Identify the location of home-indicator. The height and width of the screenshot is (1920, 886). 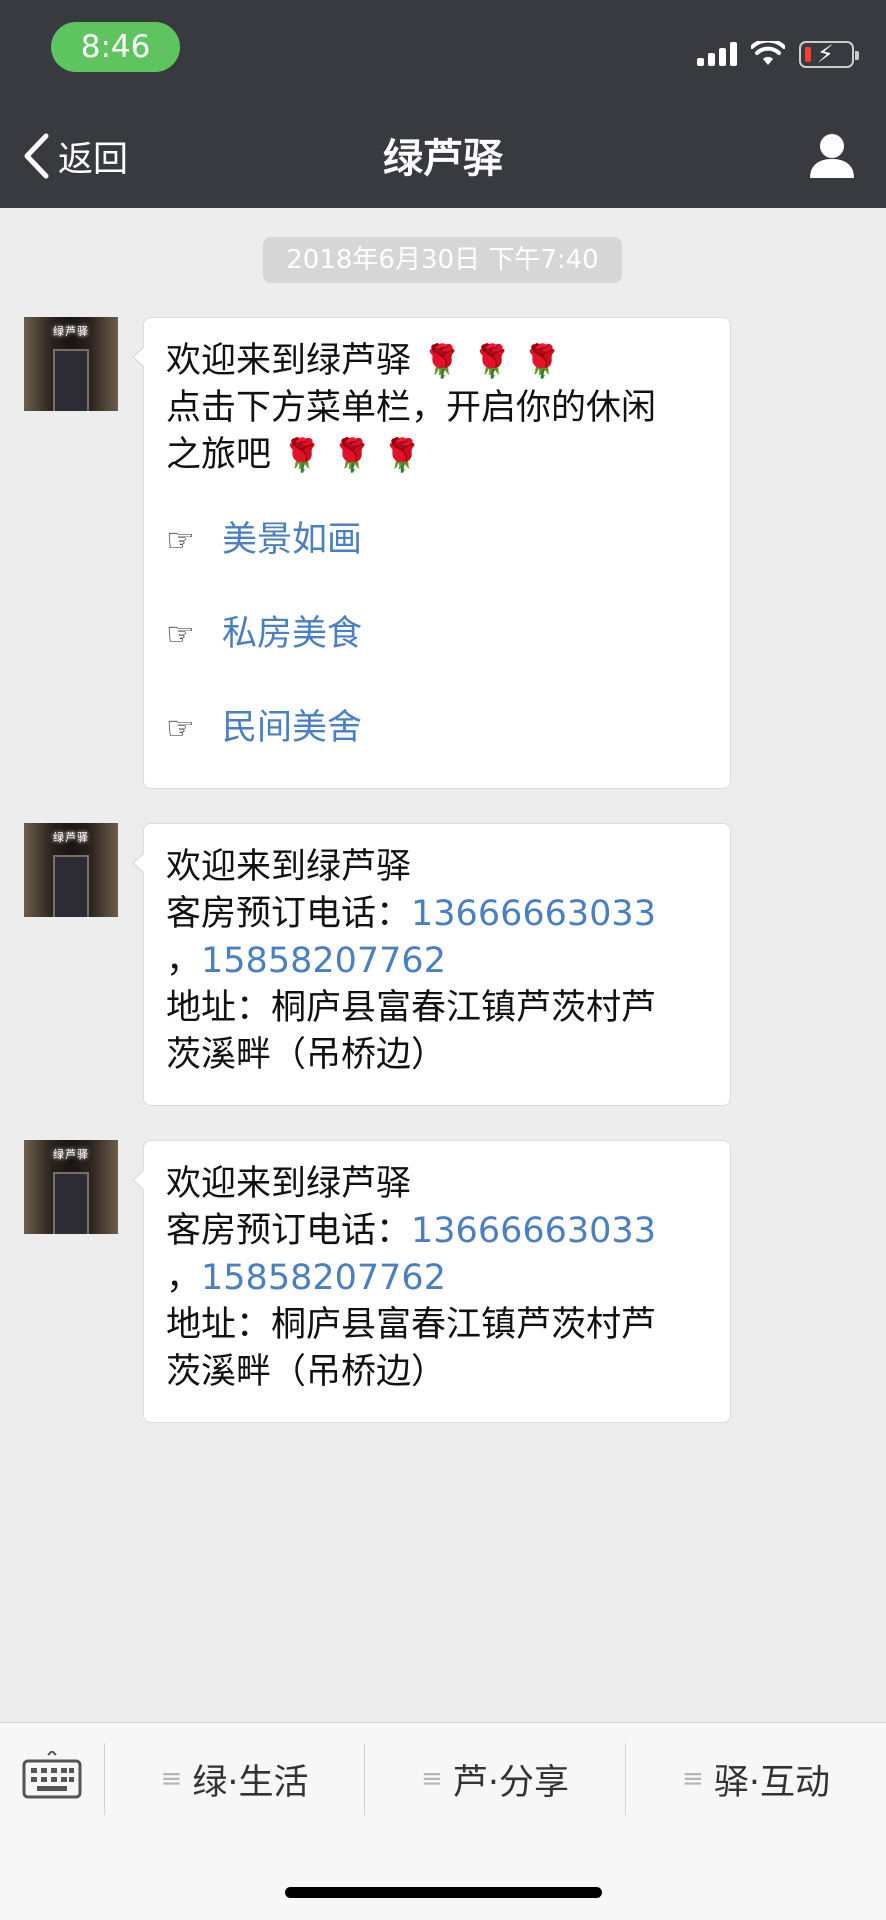
(443, 1892).